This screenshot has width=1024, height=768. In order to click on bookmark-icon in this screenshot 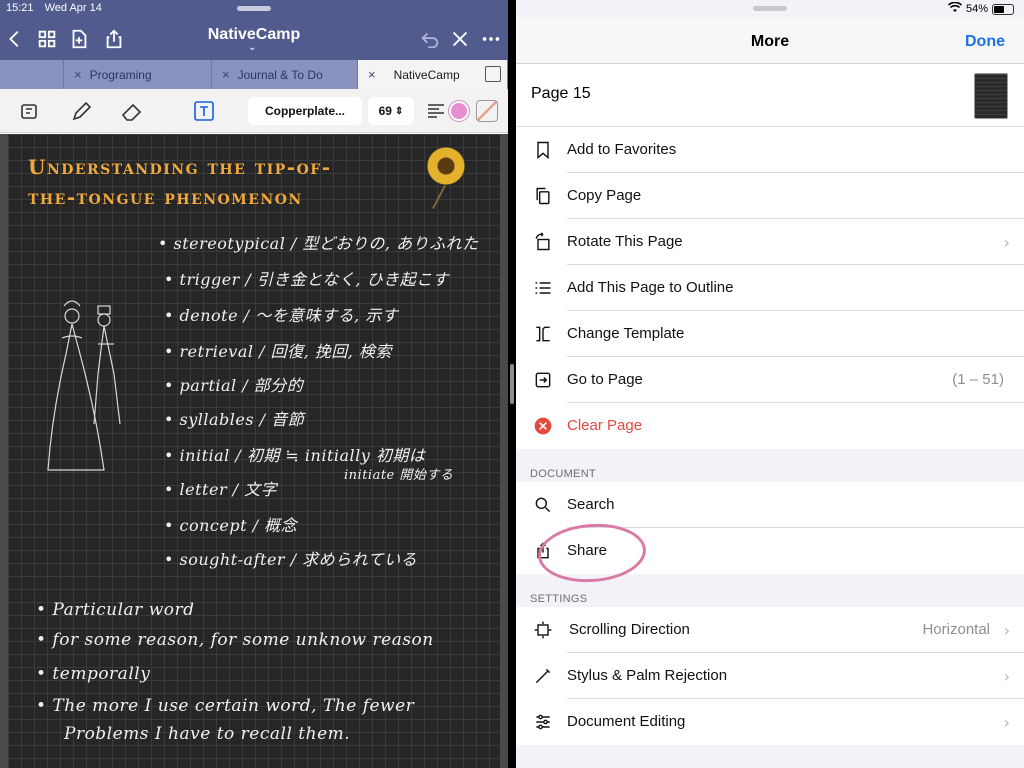, I will do `click(543, 150)`.